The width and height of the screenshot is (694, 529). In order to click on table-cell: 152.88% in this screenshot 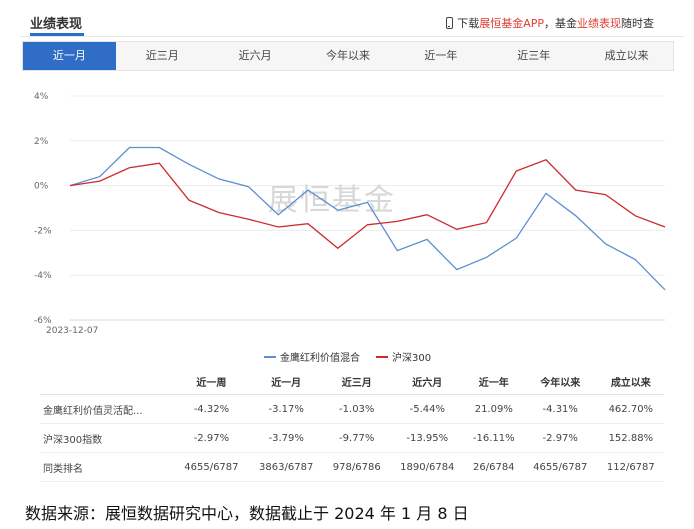, I will do `click(630, 438)`.